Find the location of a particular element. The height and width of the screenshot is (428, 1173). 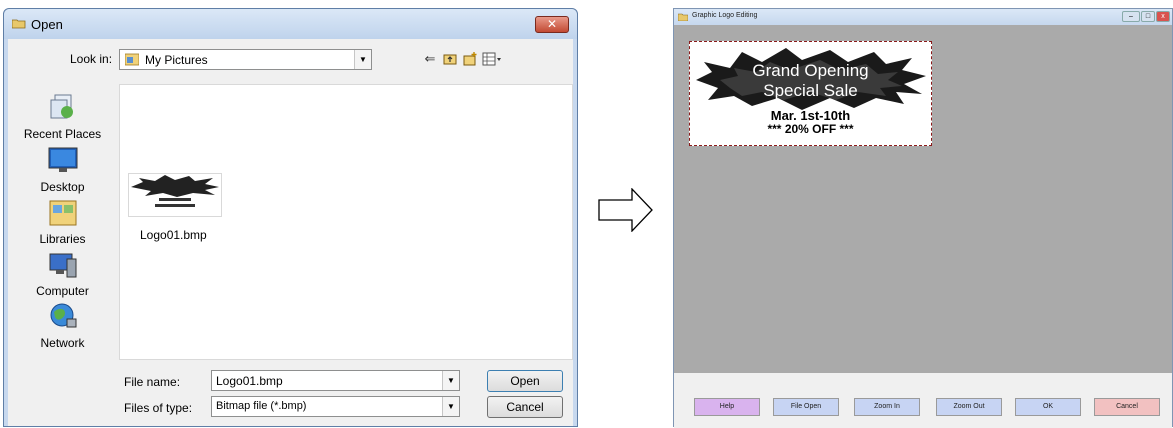

place-label: Recent Places is located at coordinates (62, 134).